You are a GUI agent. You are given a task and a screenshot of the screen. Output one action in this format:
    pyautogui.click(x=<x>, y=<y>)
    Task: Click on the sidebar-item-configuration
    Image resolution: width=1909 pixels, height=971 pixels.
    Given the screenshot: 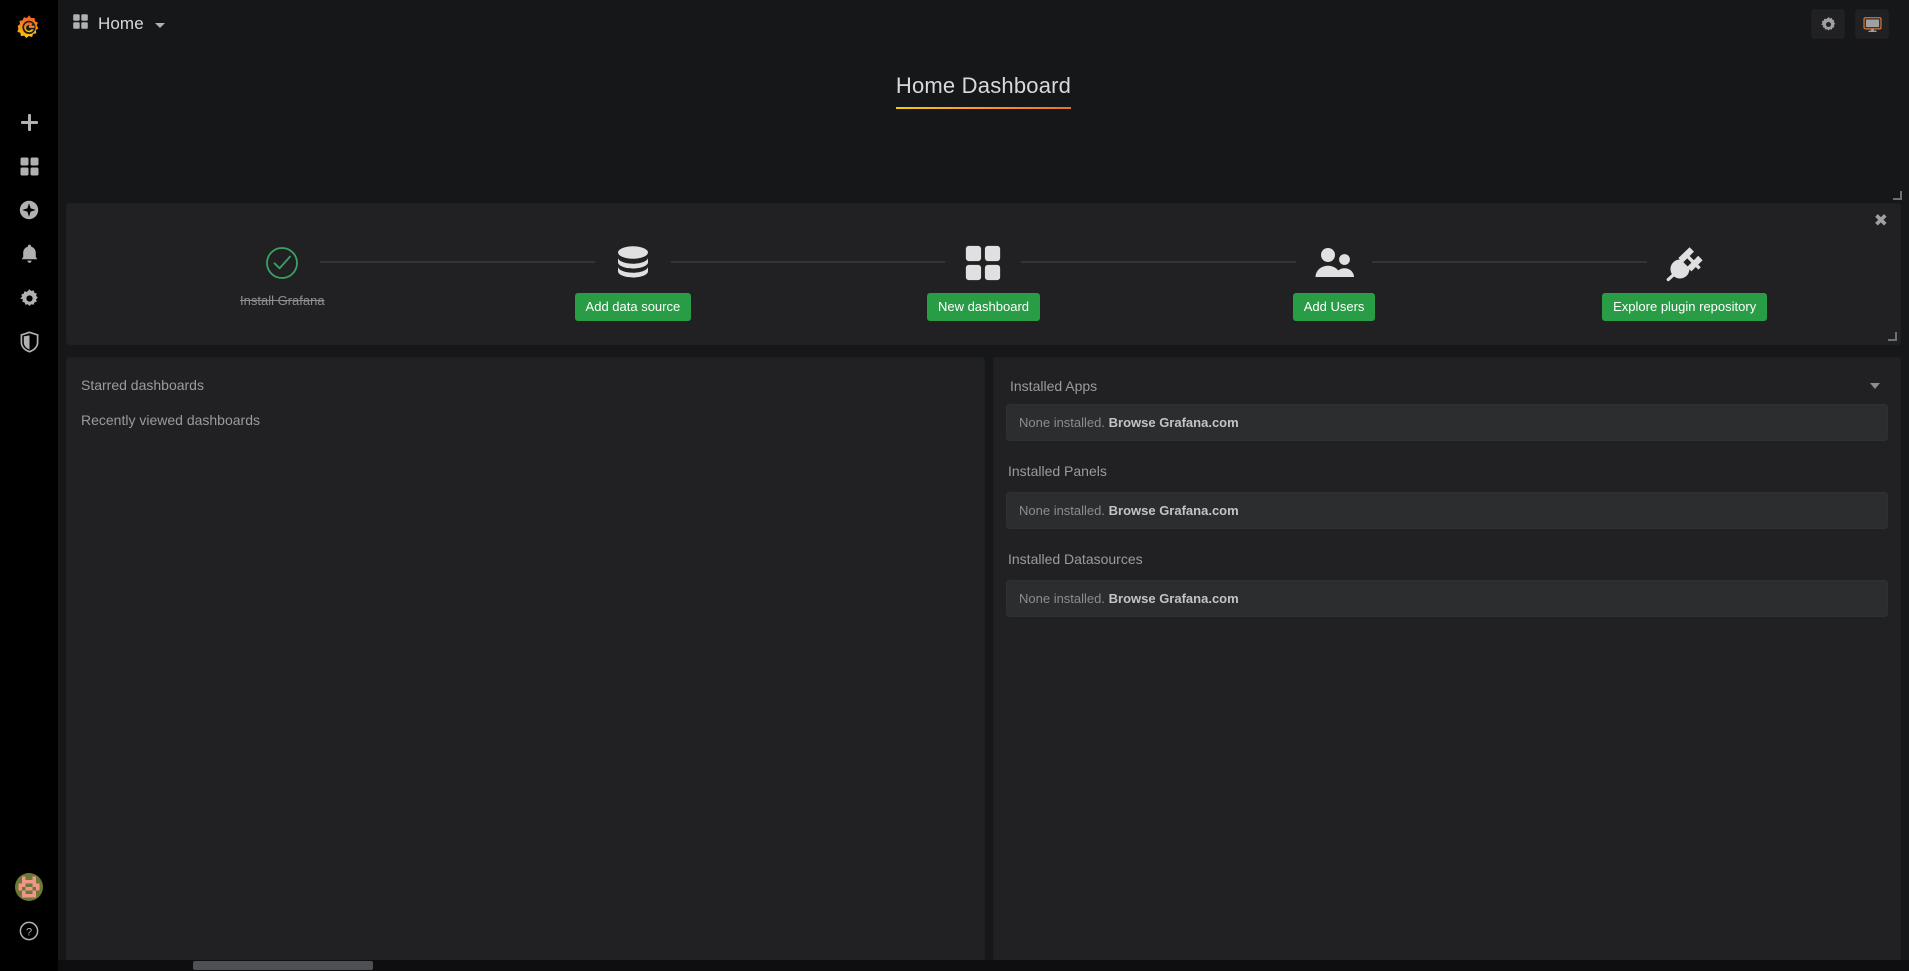 What is the action you would take?
    pyautogui.click(x=29, y=298)
    